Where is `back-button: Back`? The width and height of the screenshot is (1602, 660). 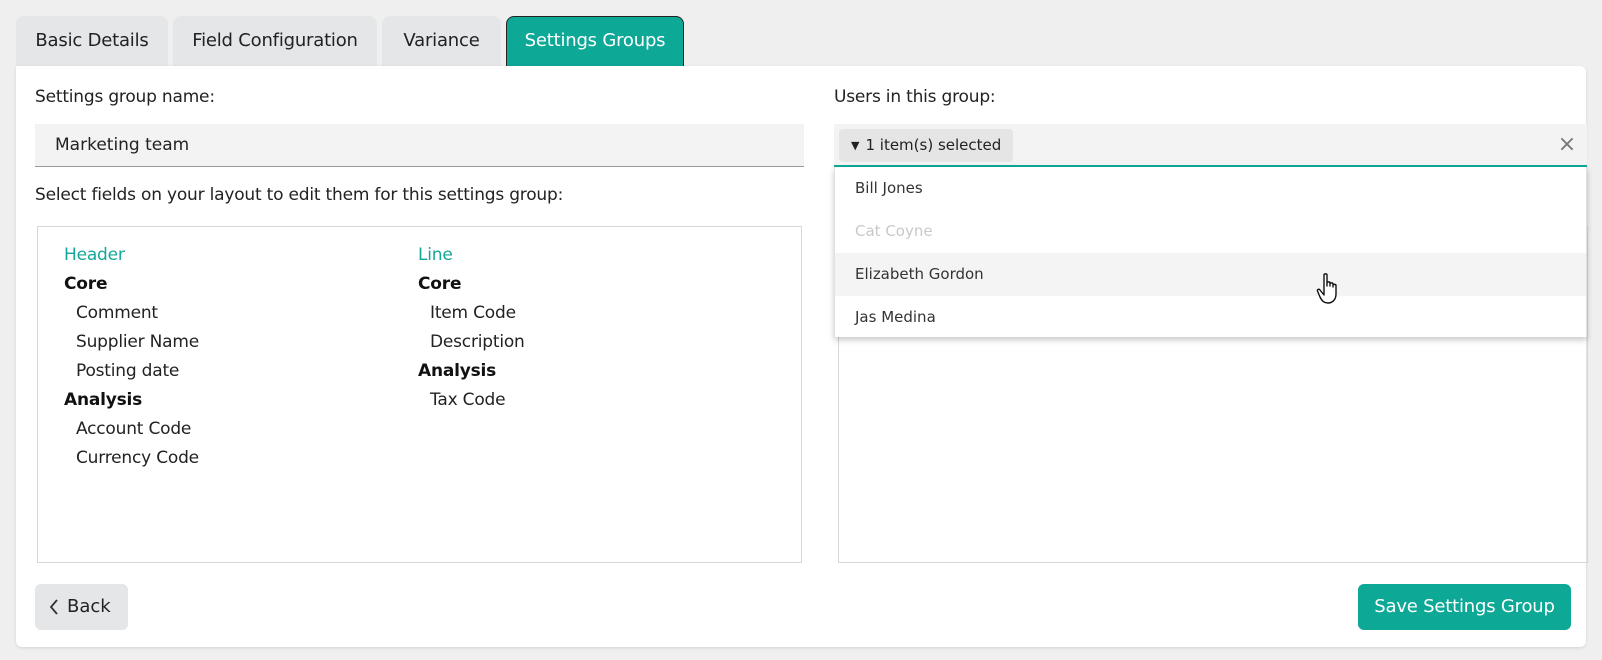
back-button: Back is located at coordinates (81, 607).